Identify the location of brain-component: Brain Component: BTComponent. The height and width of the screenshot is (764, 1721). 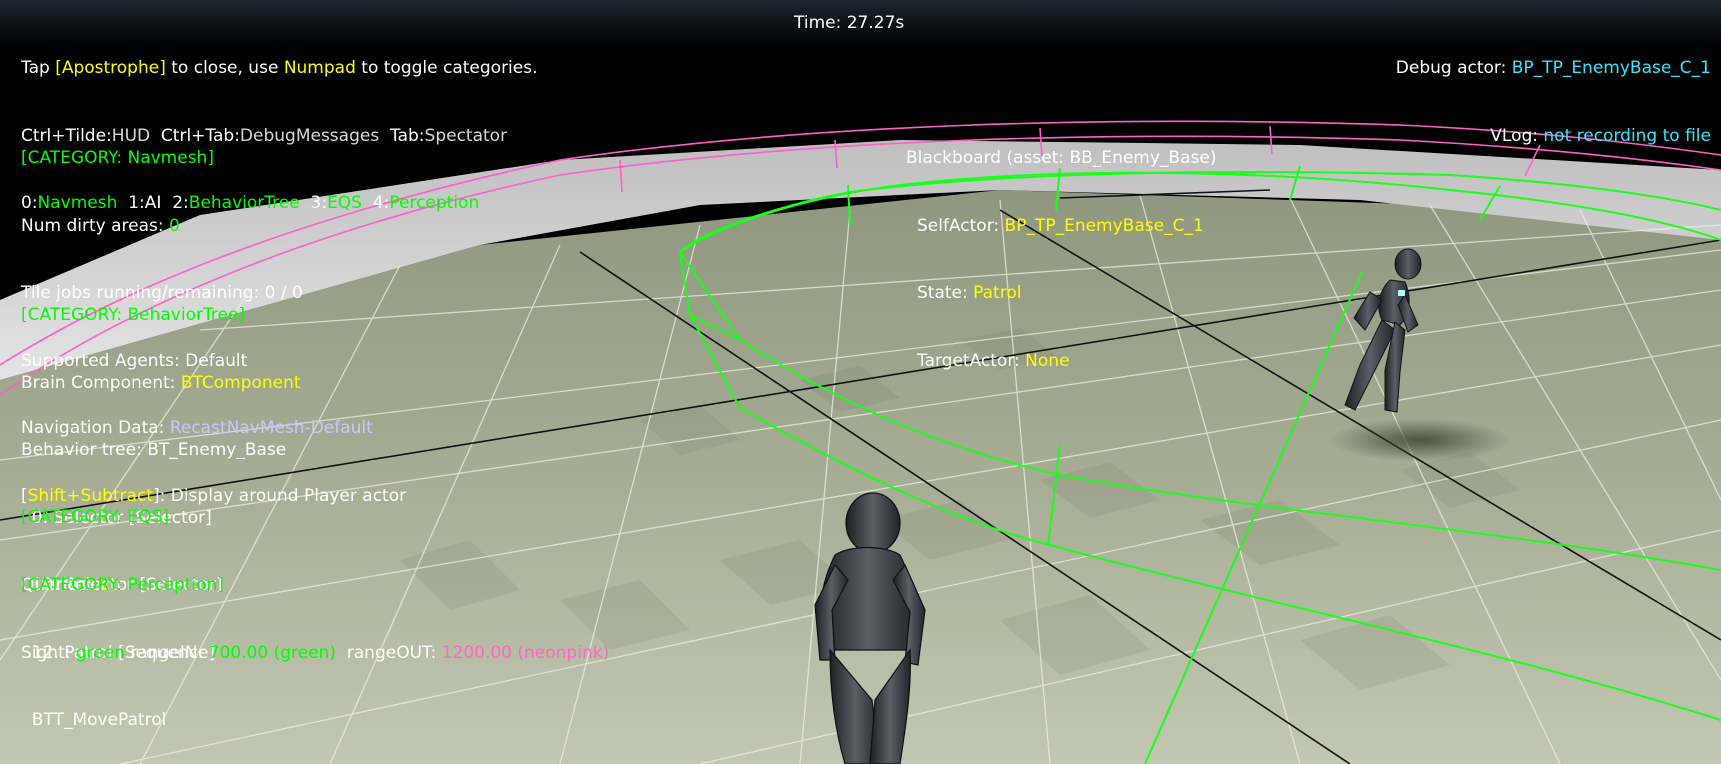
(161, 382).